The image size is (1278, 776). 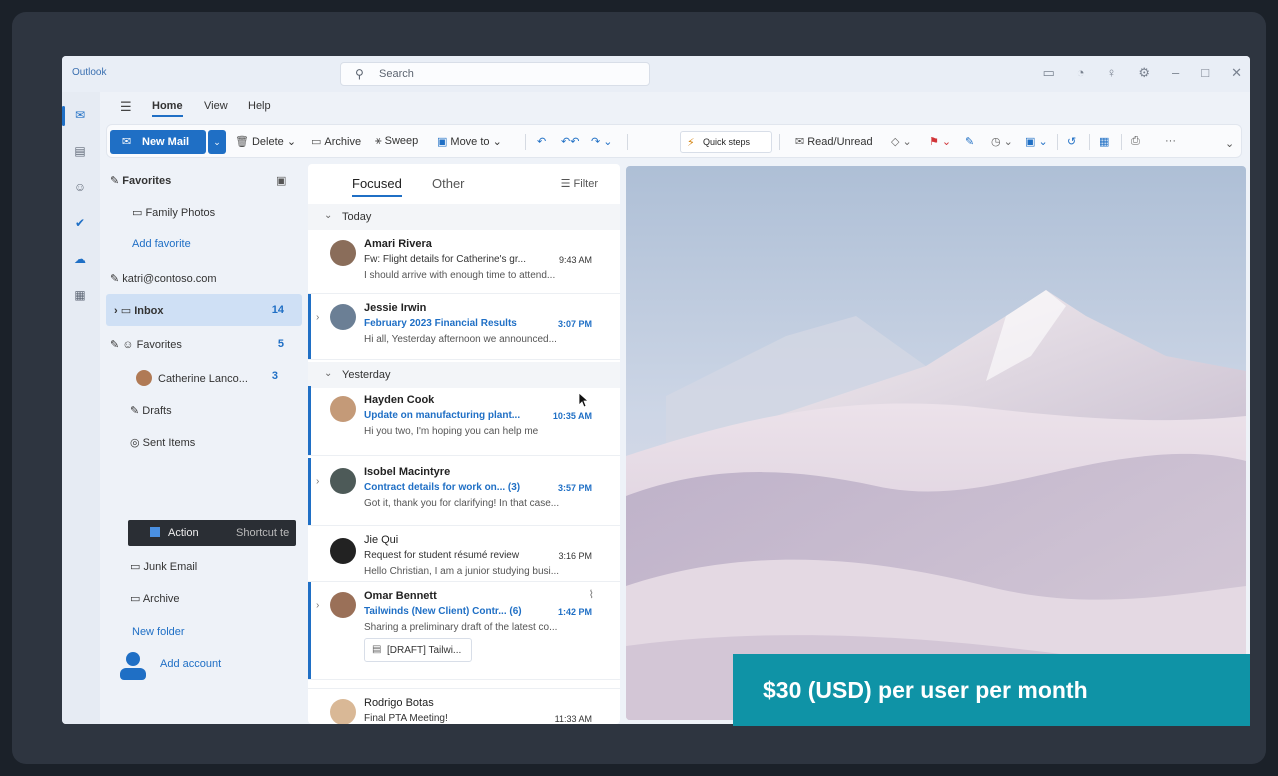 What do you see at coordinates (834, 141) in the screenshot?
I see `read-unread-button: ✉ Read/Unread` at bounding box center [834, 141].